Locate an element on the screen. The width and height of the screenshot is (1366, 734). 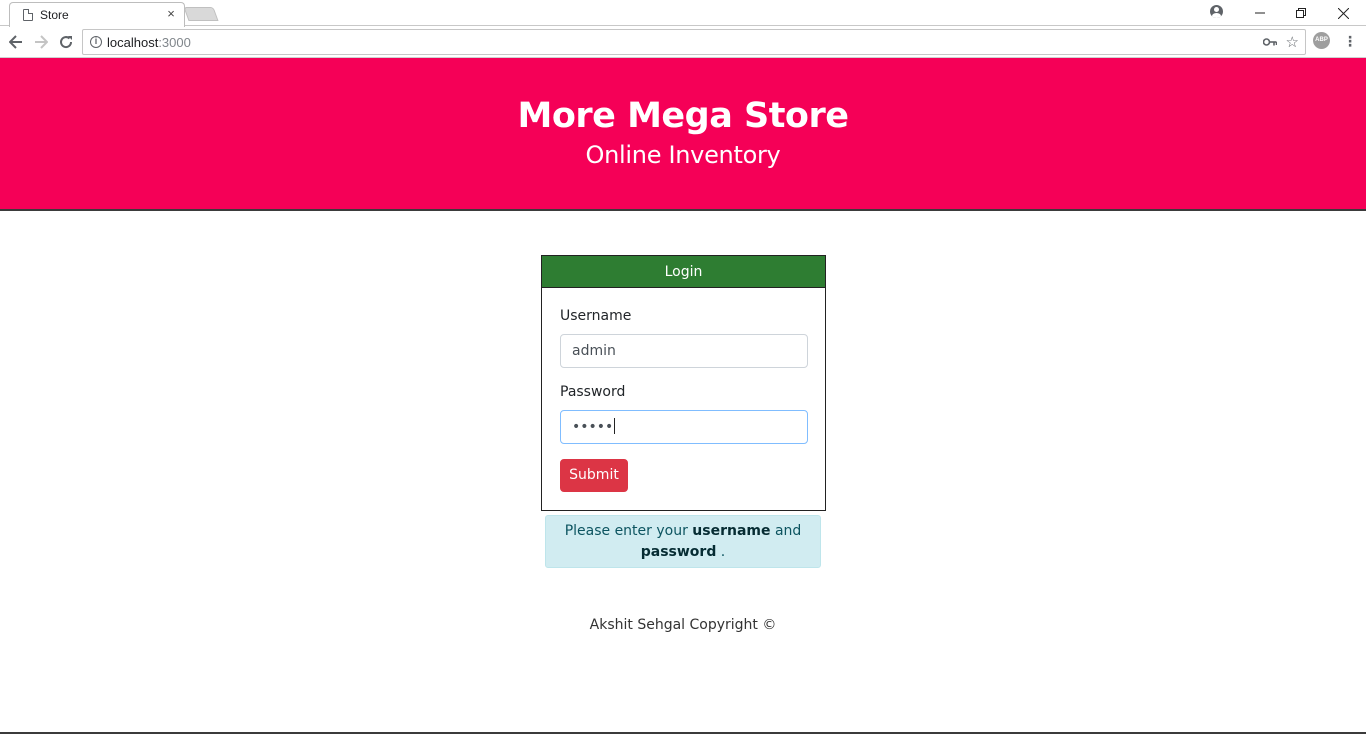
back-arrow-icon is located at coordinates (15, 42).